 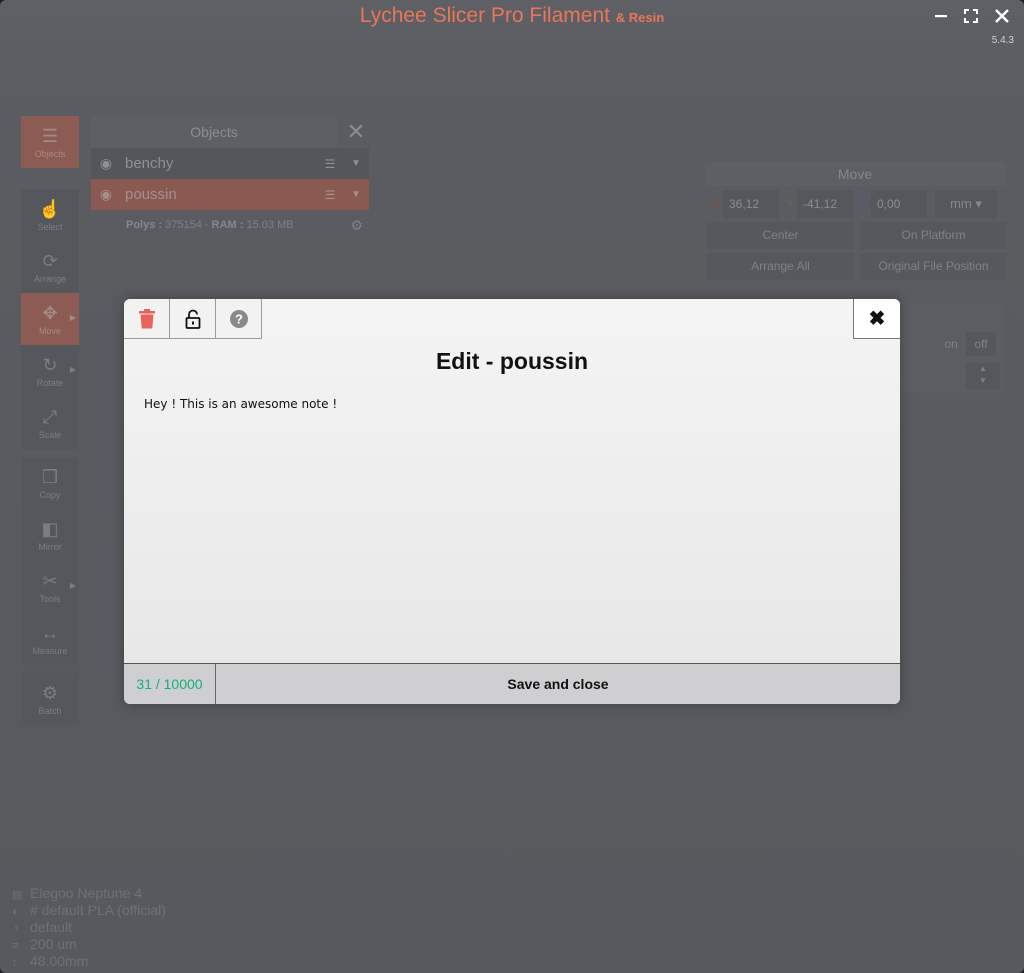 What do you see at coordinates (59, 961) in the screenshot?
I see `model-height: 48.00mm` at bounding box center [59, 961].